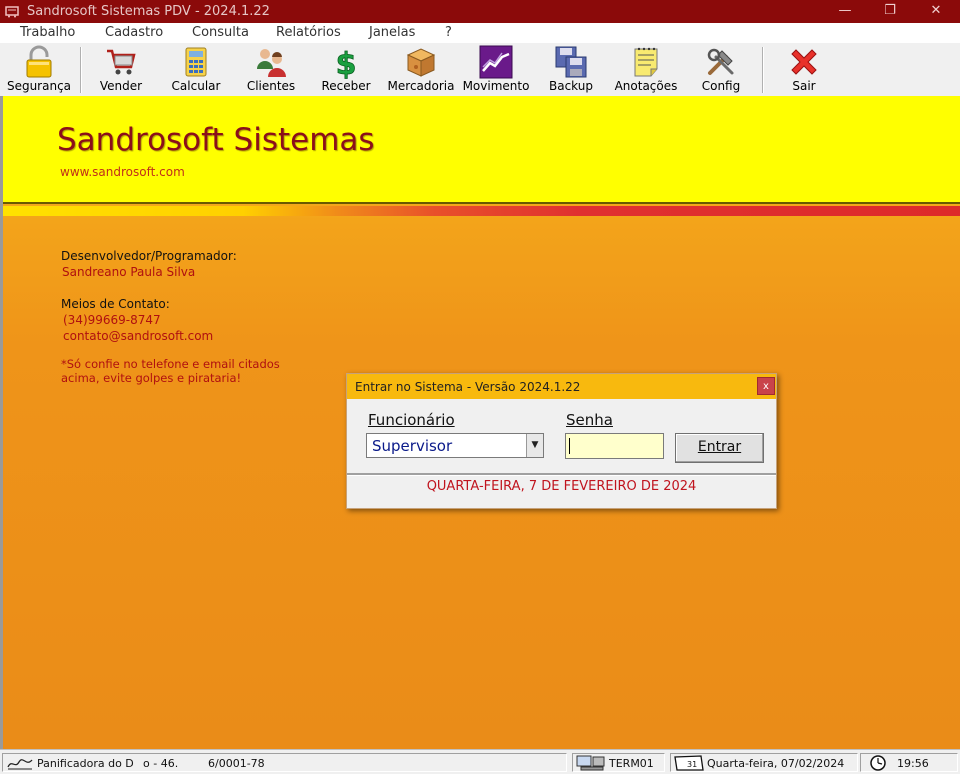 The image size is (960, 774). I want to click on config-label: Config, so click(721, 86).